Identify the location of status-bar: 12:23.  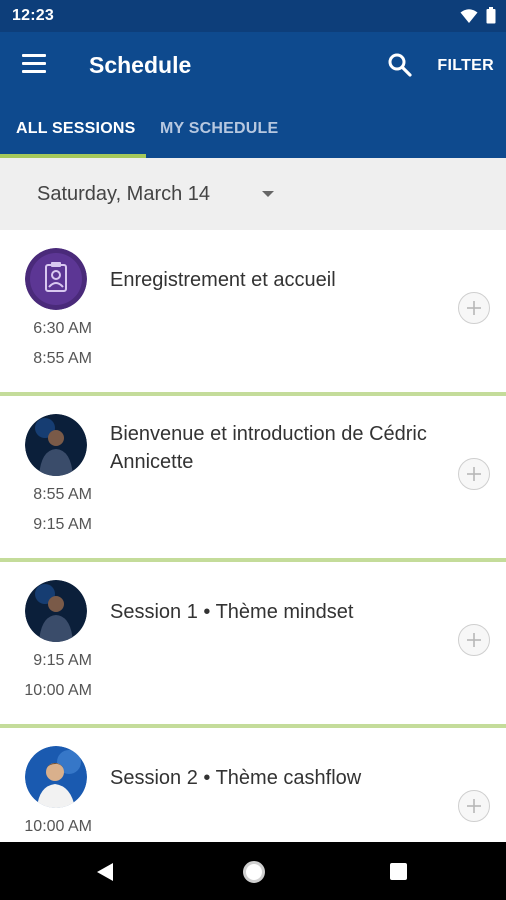
(253, 16).